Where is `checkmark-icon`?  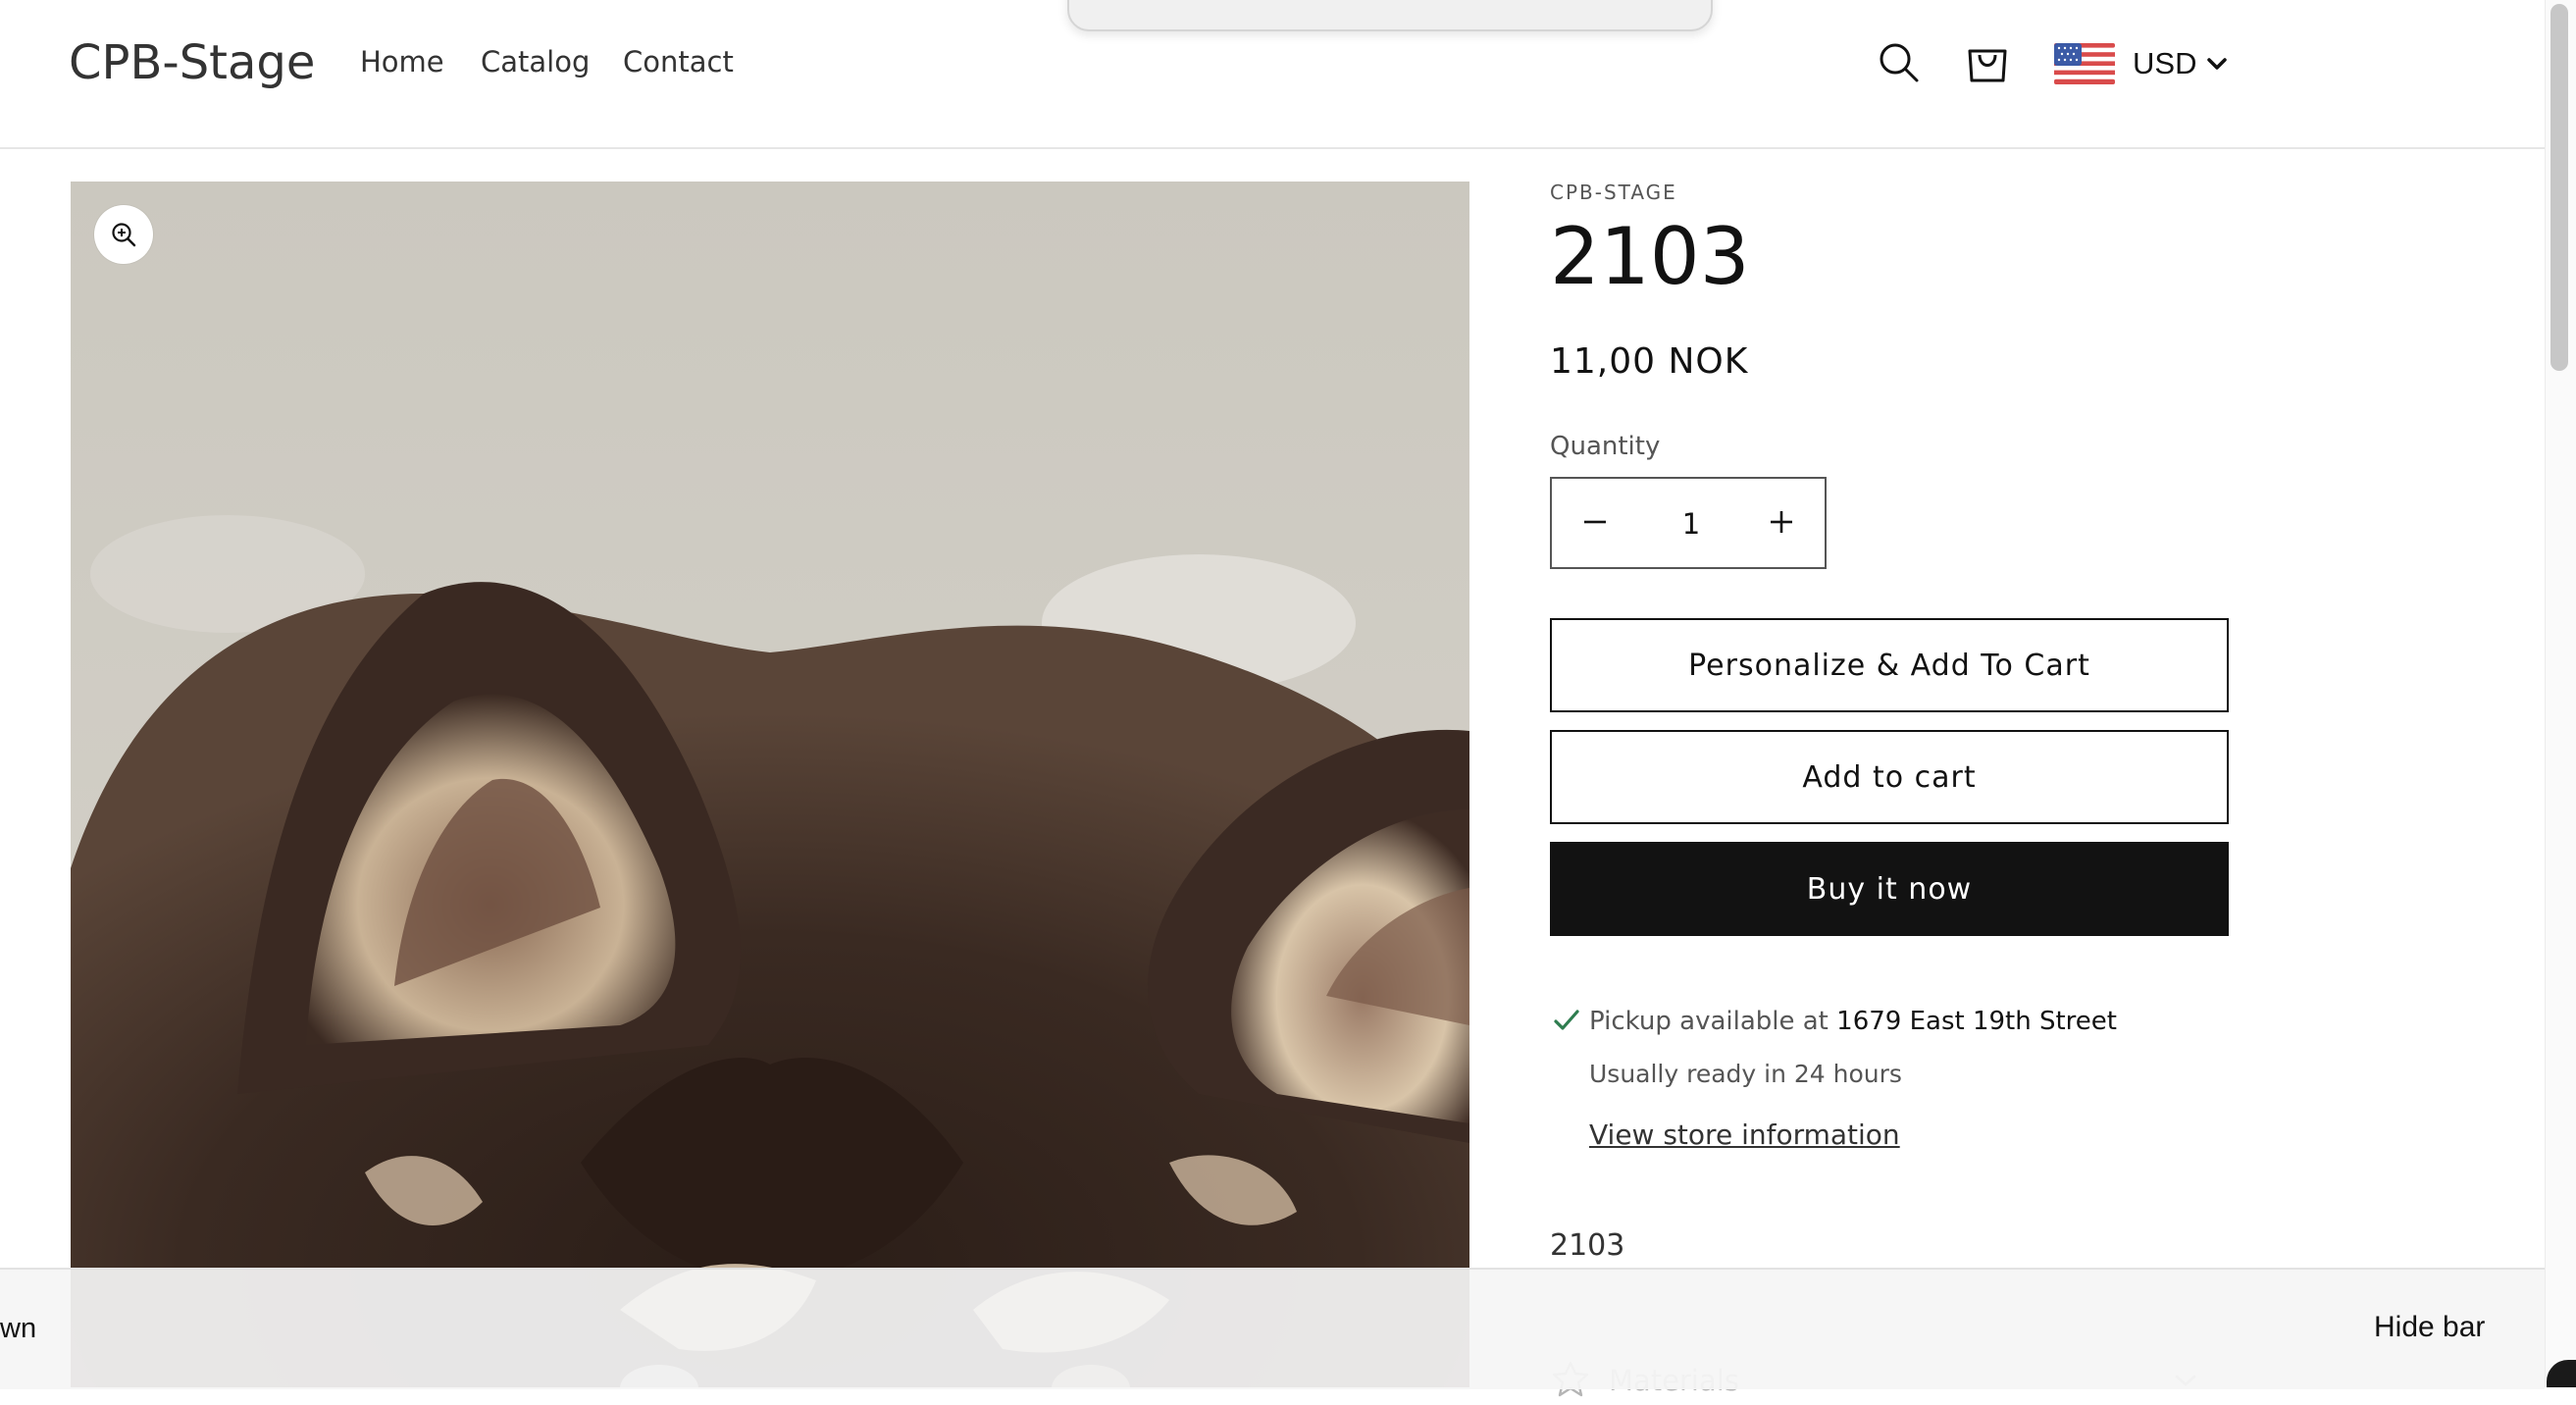
checkmark-icon is located at coordinates (1566, 1022).